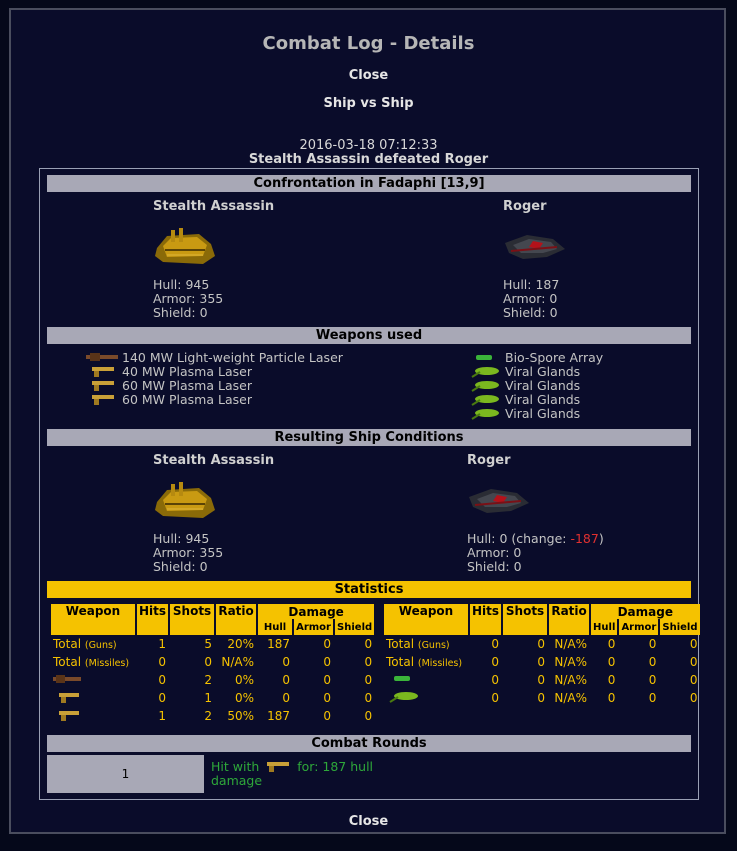 The width and height of the screenshot is (737, 851). I want to click on hull-label: Hull: 0 (change:, so click(519, 538).